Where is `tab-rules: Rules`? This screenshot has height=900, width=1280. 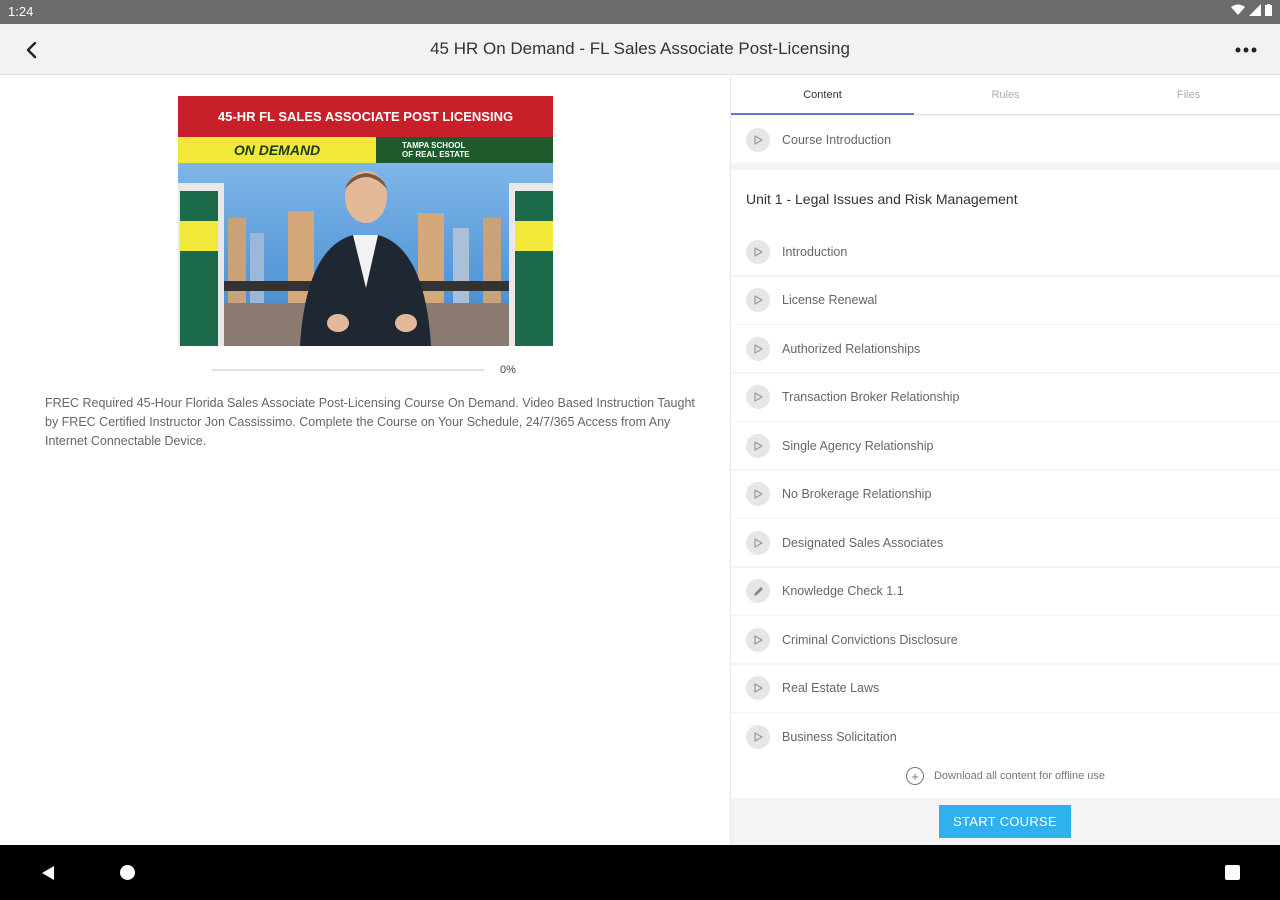
tab-rules: Rules is located at coordinates (1005, 95).